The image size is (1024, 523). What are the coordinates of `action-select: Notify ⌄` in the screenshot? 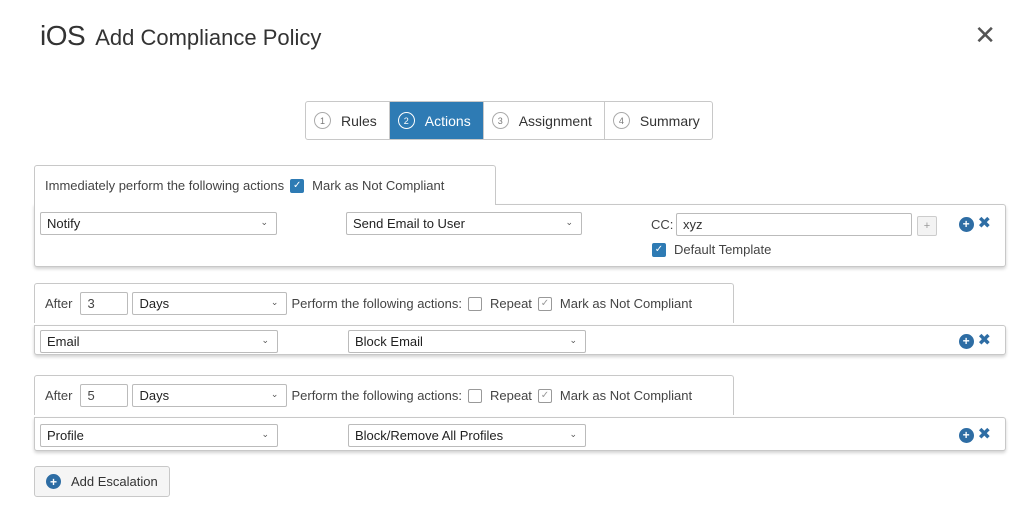 It's located at (158, 223).